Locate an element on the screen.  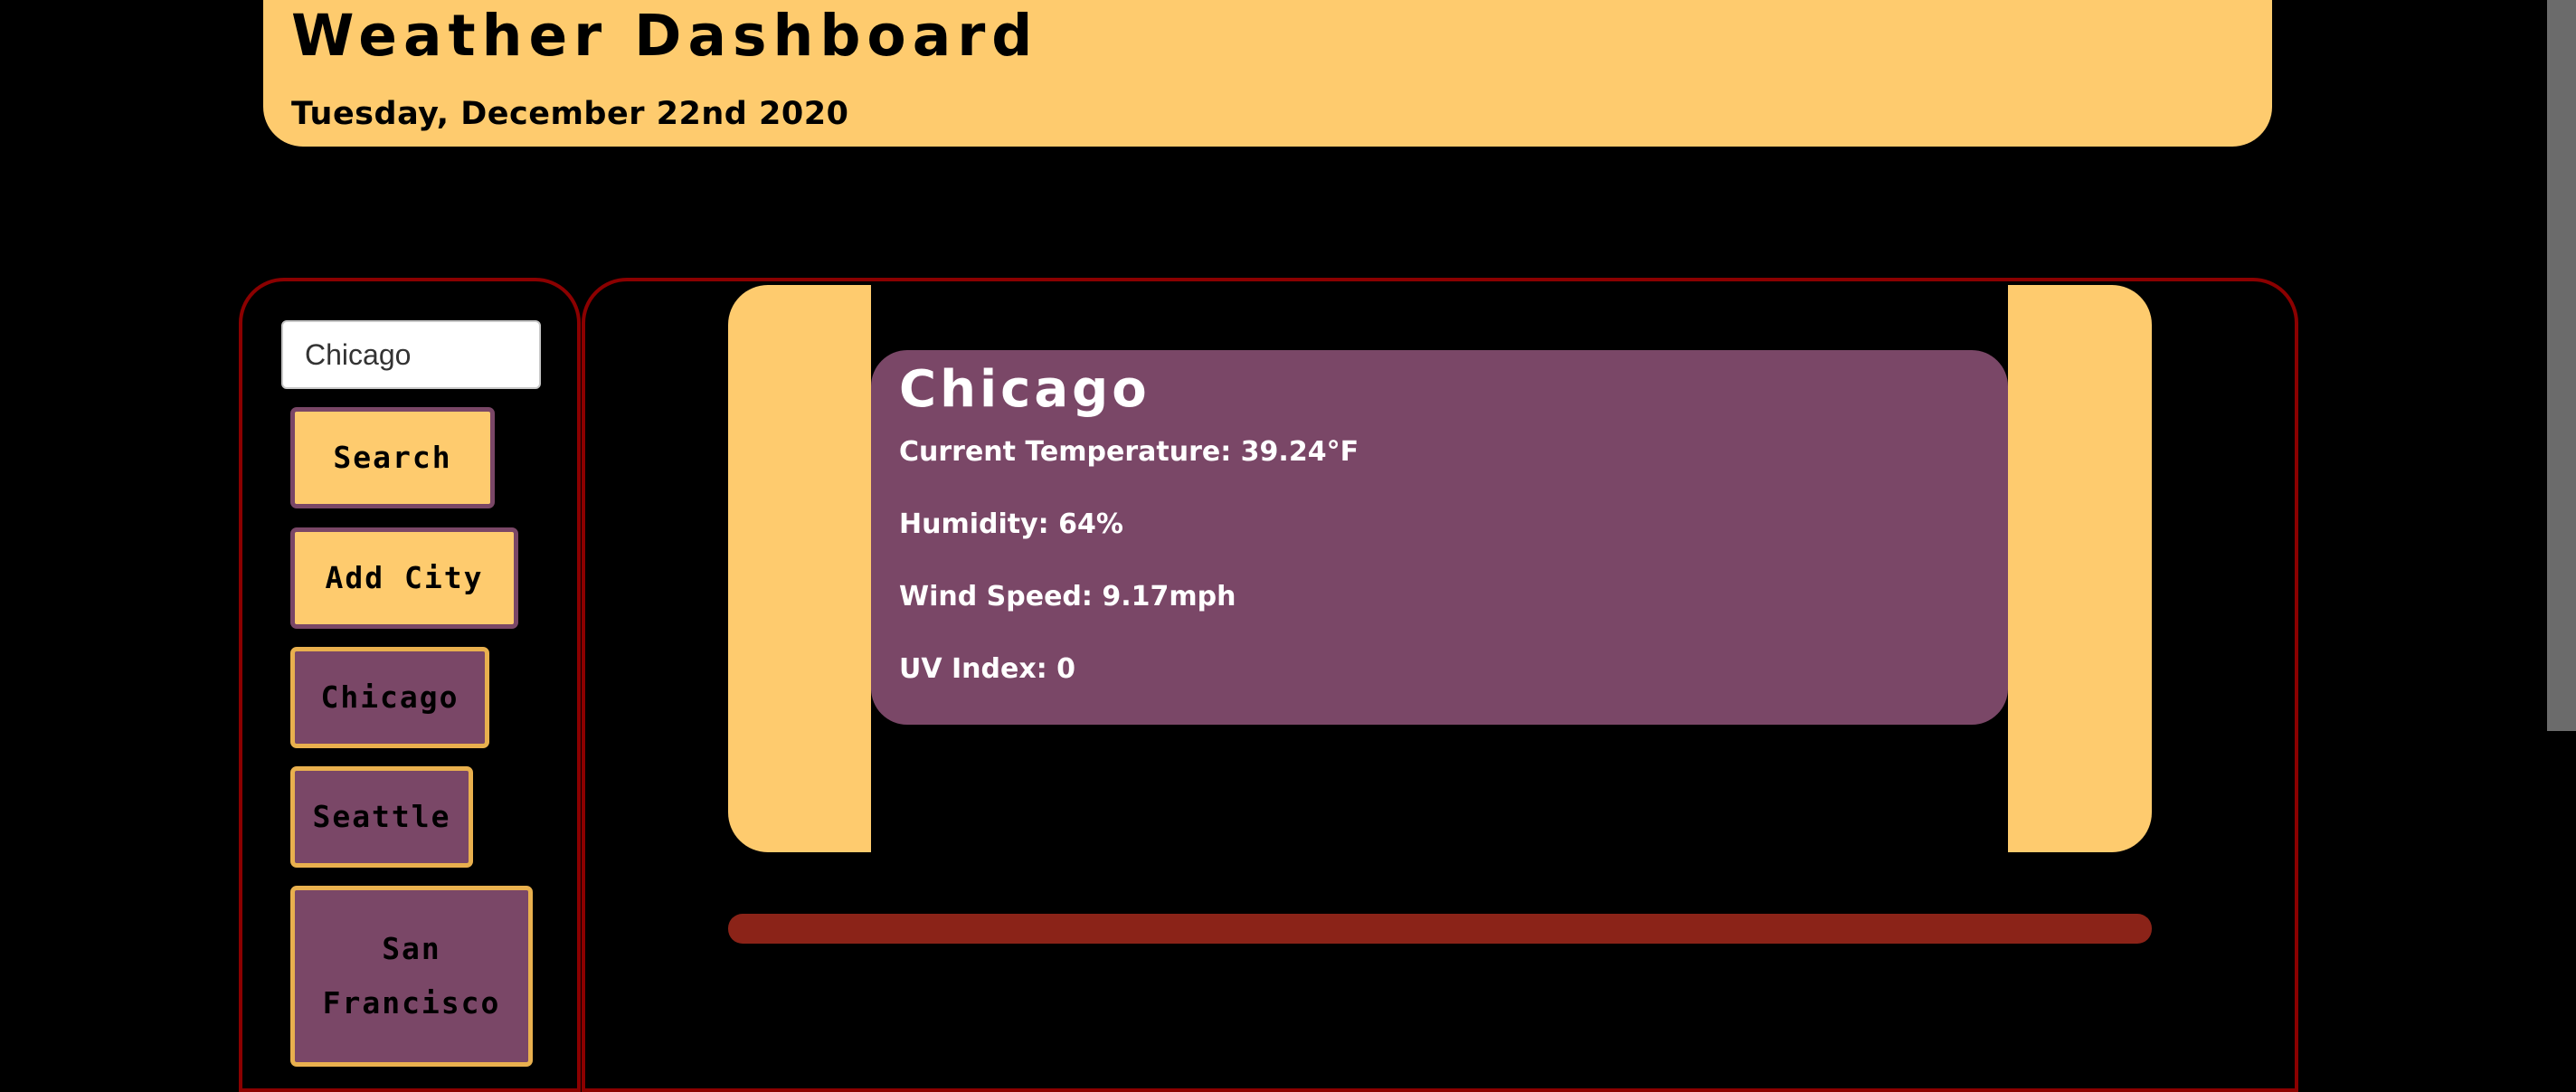
page-title: Weather Dashboard is located at coordinates (665, 36).